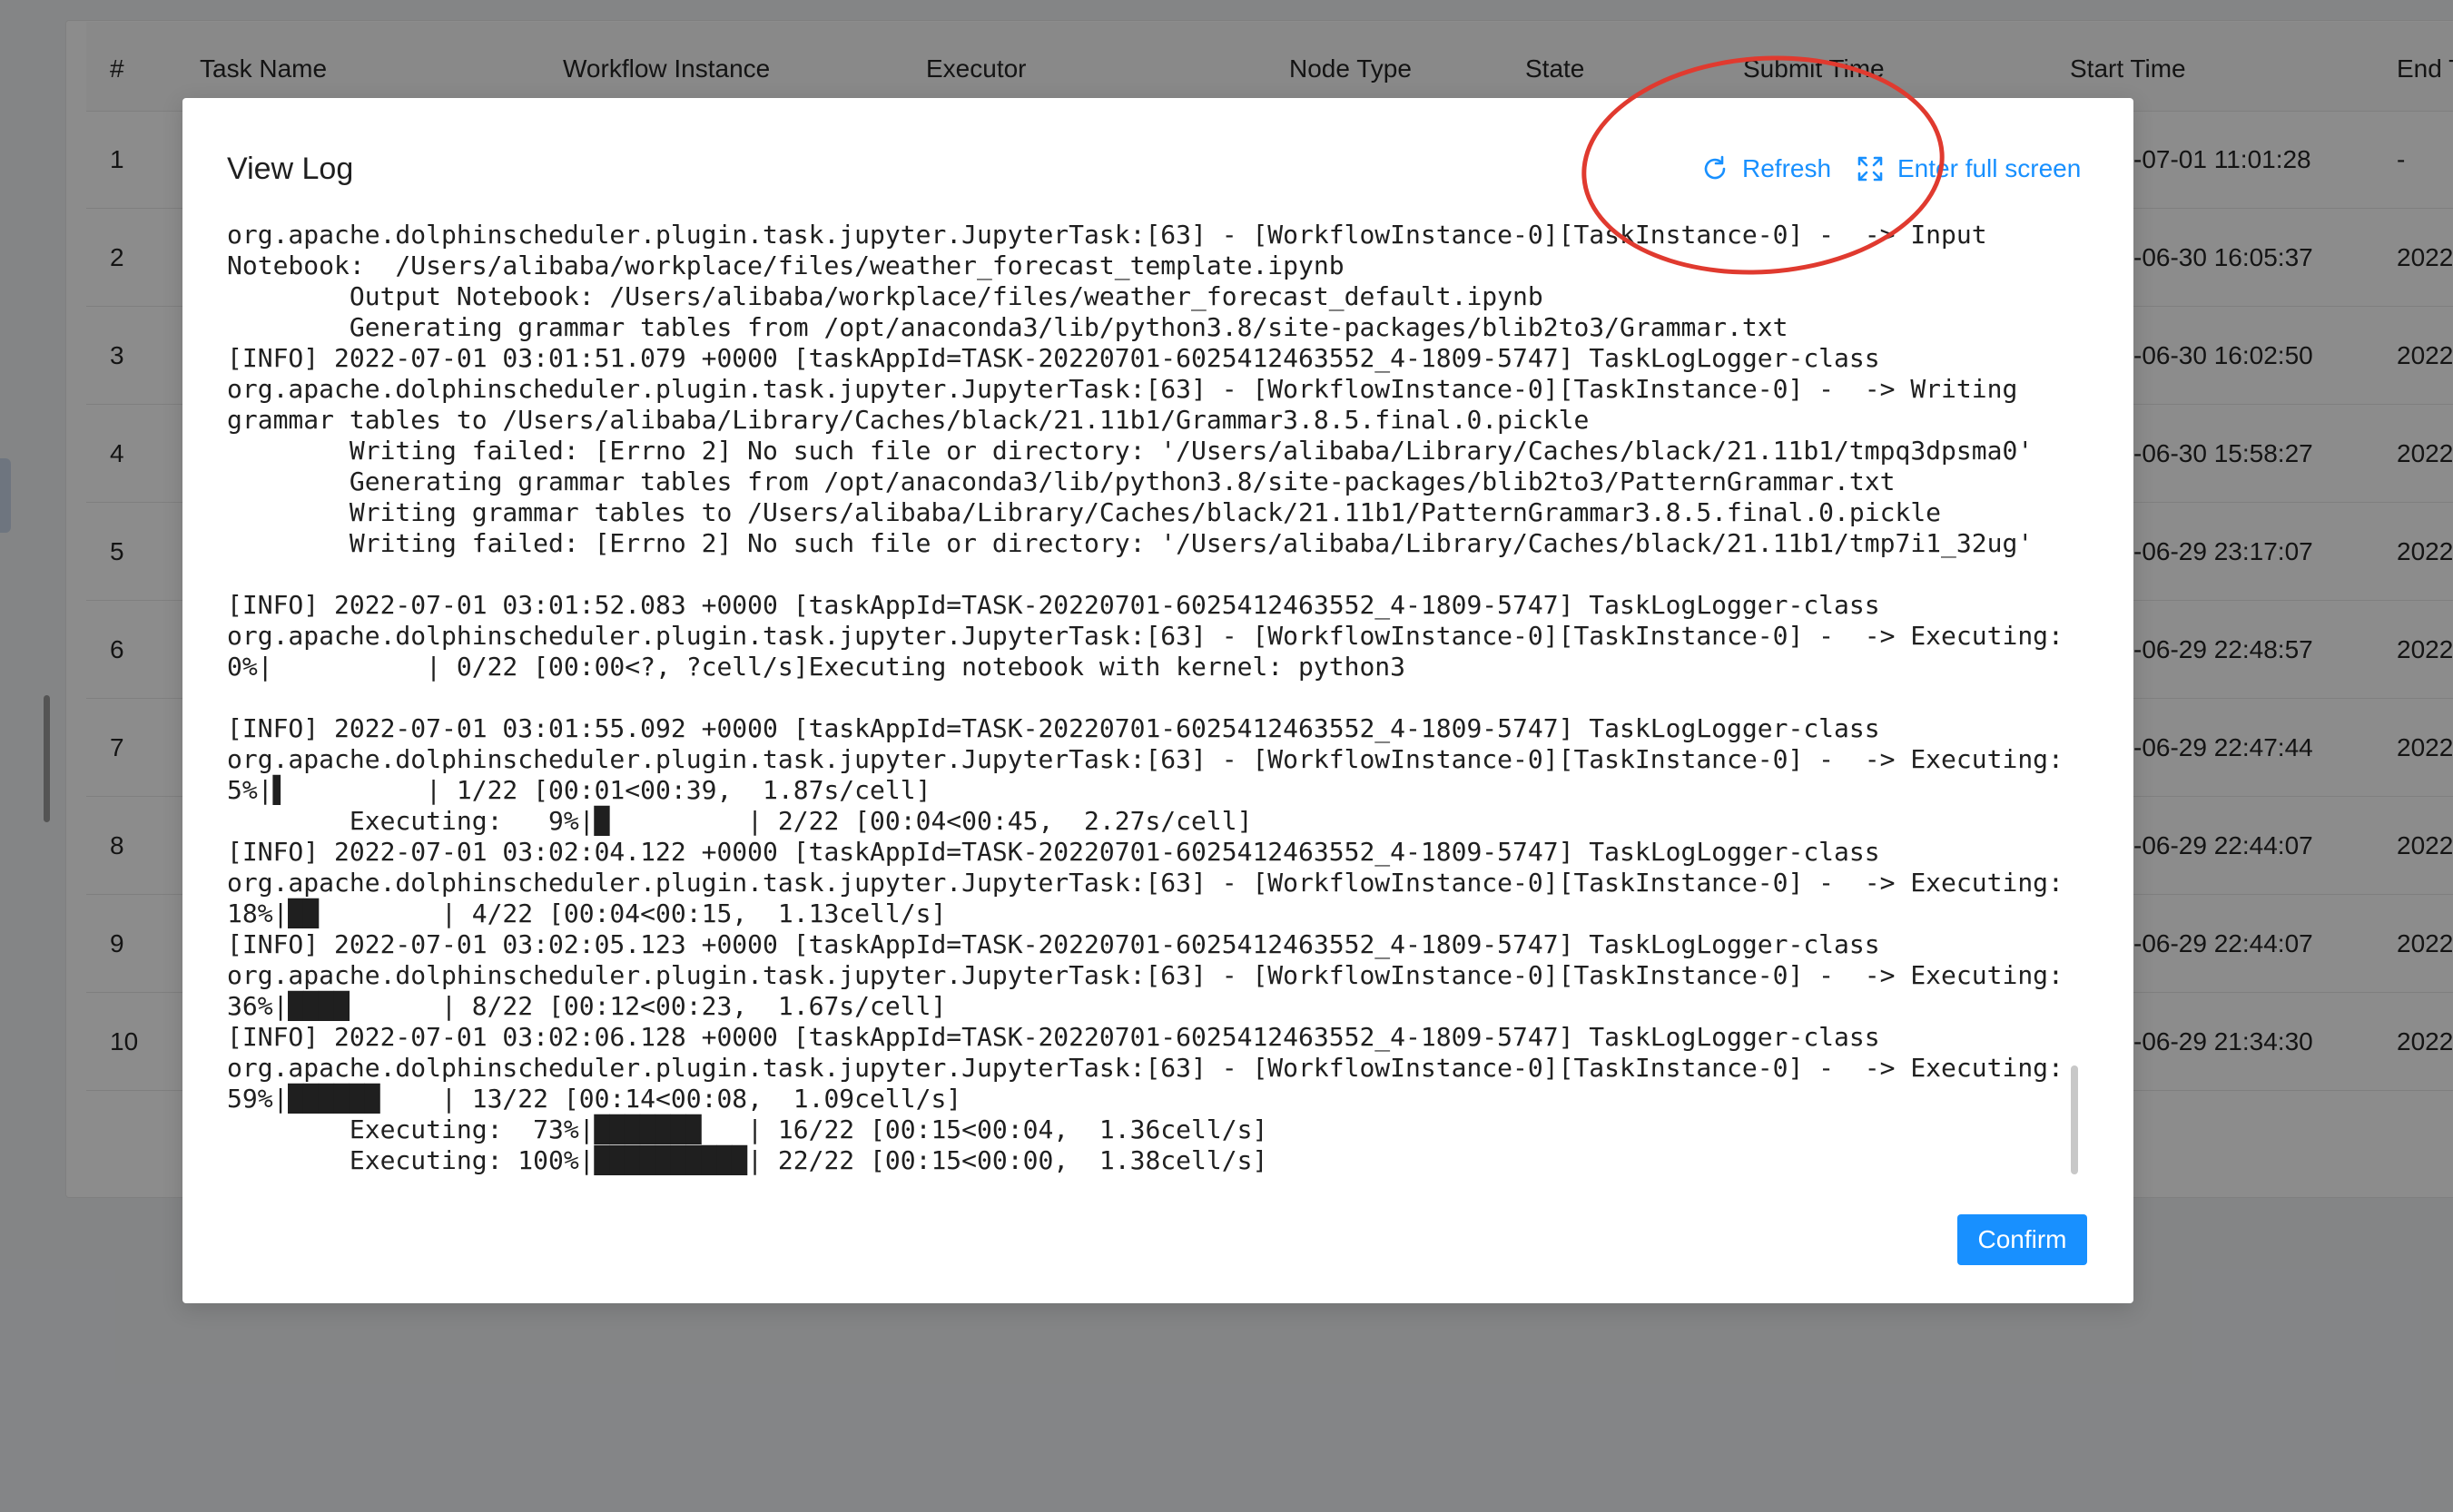 This screenshot has width=2453, height=1512. What do you see at coordinates (2022, 1239) in the screenshot?
I see `confirm-button: Confirm` at bounding box center [2022, 1239].